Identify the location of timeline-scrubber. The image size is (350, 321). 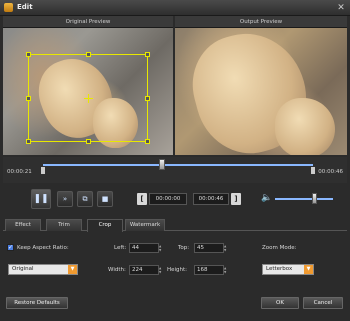
(162, 164).